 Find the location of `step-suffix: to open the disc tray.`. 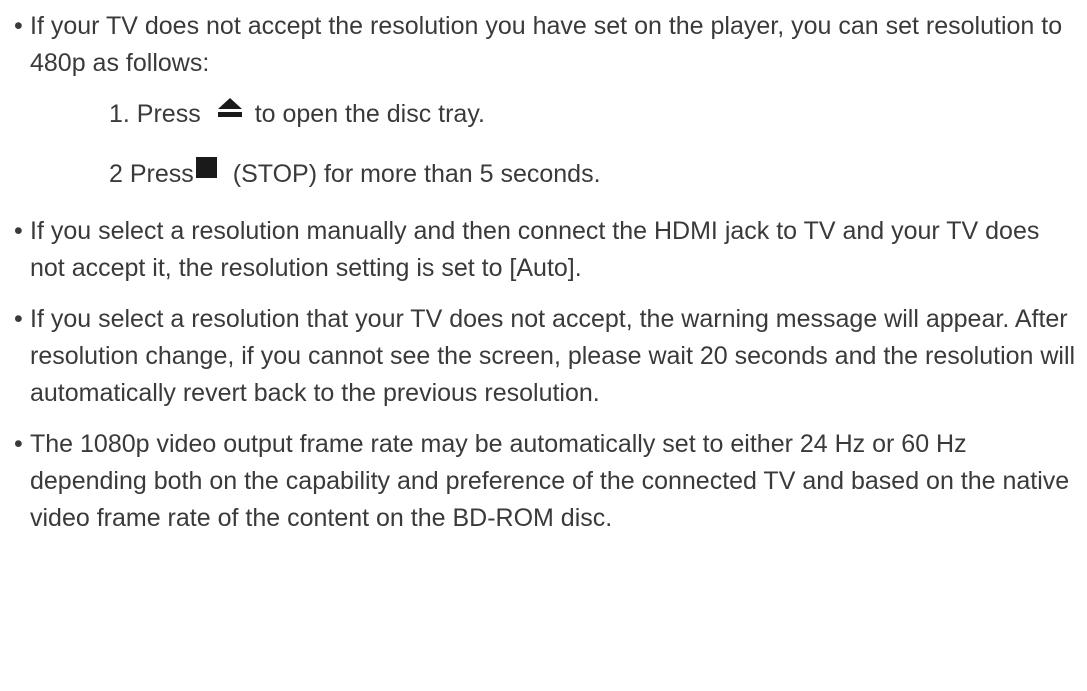

step-suffix: to open the disc tray. is located at coordinates (369, 114).